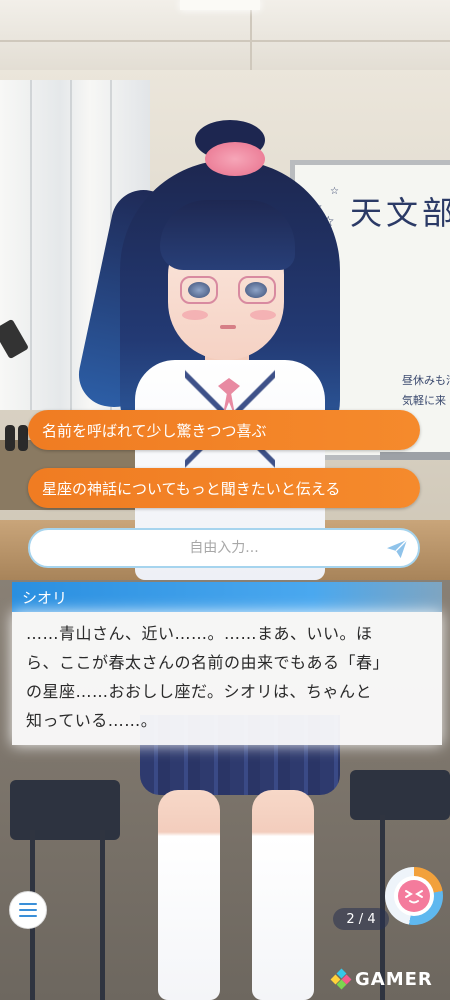 This screenshot has width=450, height=1000. I want to click on menu-button, so click(28, 910).